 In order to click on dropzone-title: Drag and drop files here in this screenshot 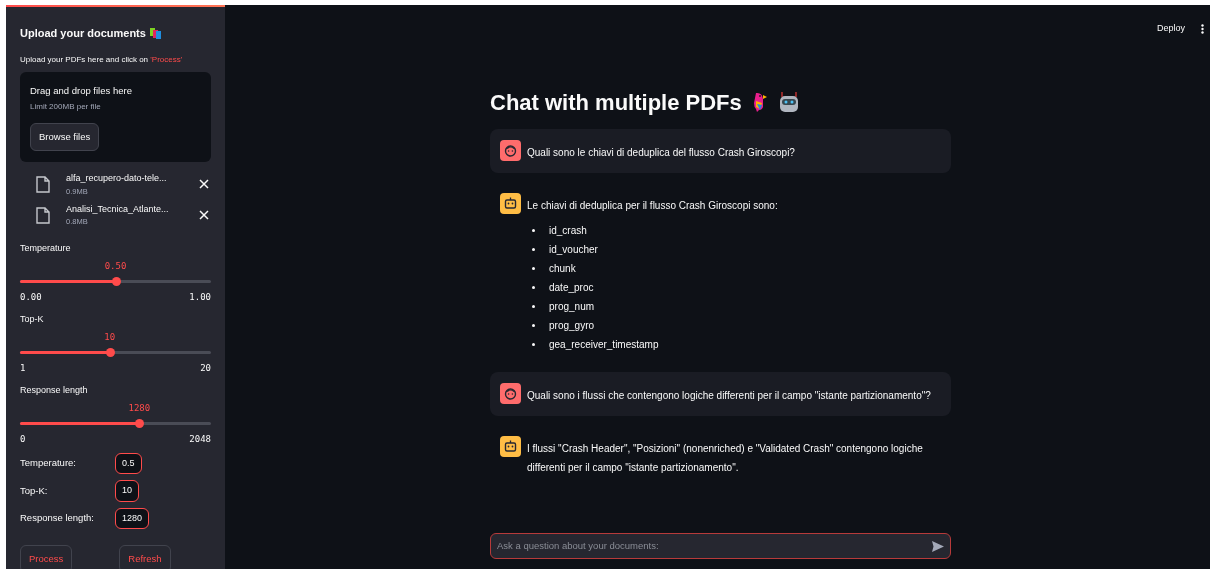, I will do `click(81, 90)`.